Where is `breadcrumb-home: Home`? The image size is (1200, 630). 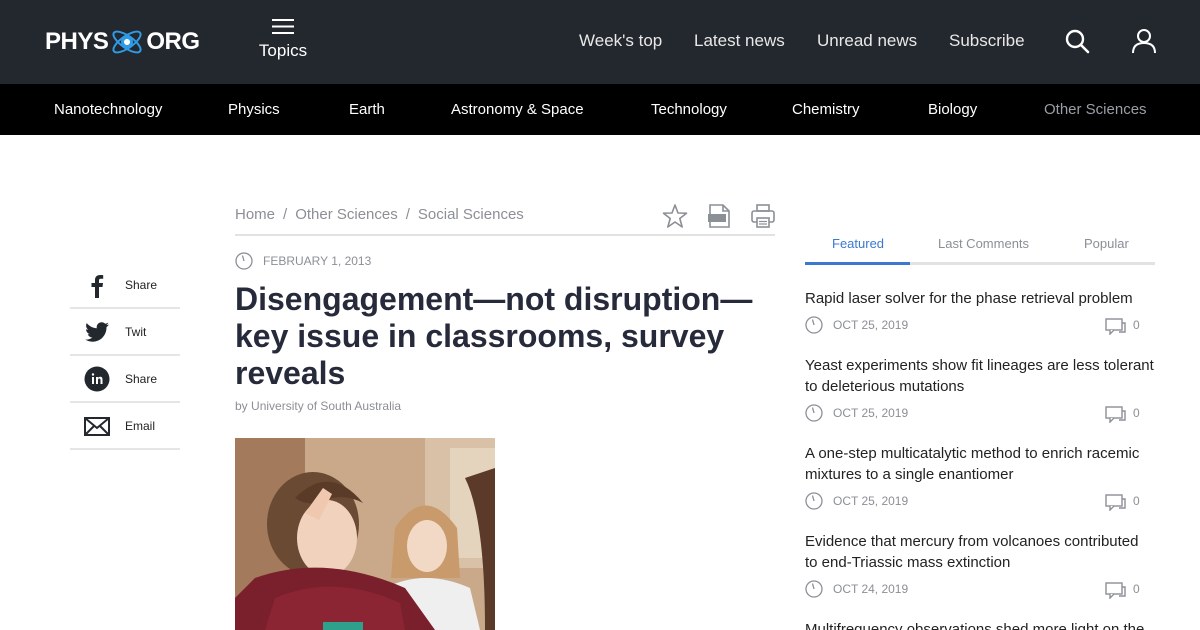
breadcrumb-home: Home is located at coordinates (255, 214).